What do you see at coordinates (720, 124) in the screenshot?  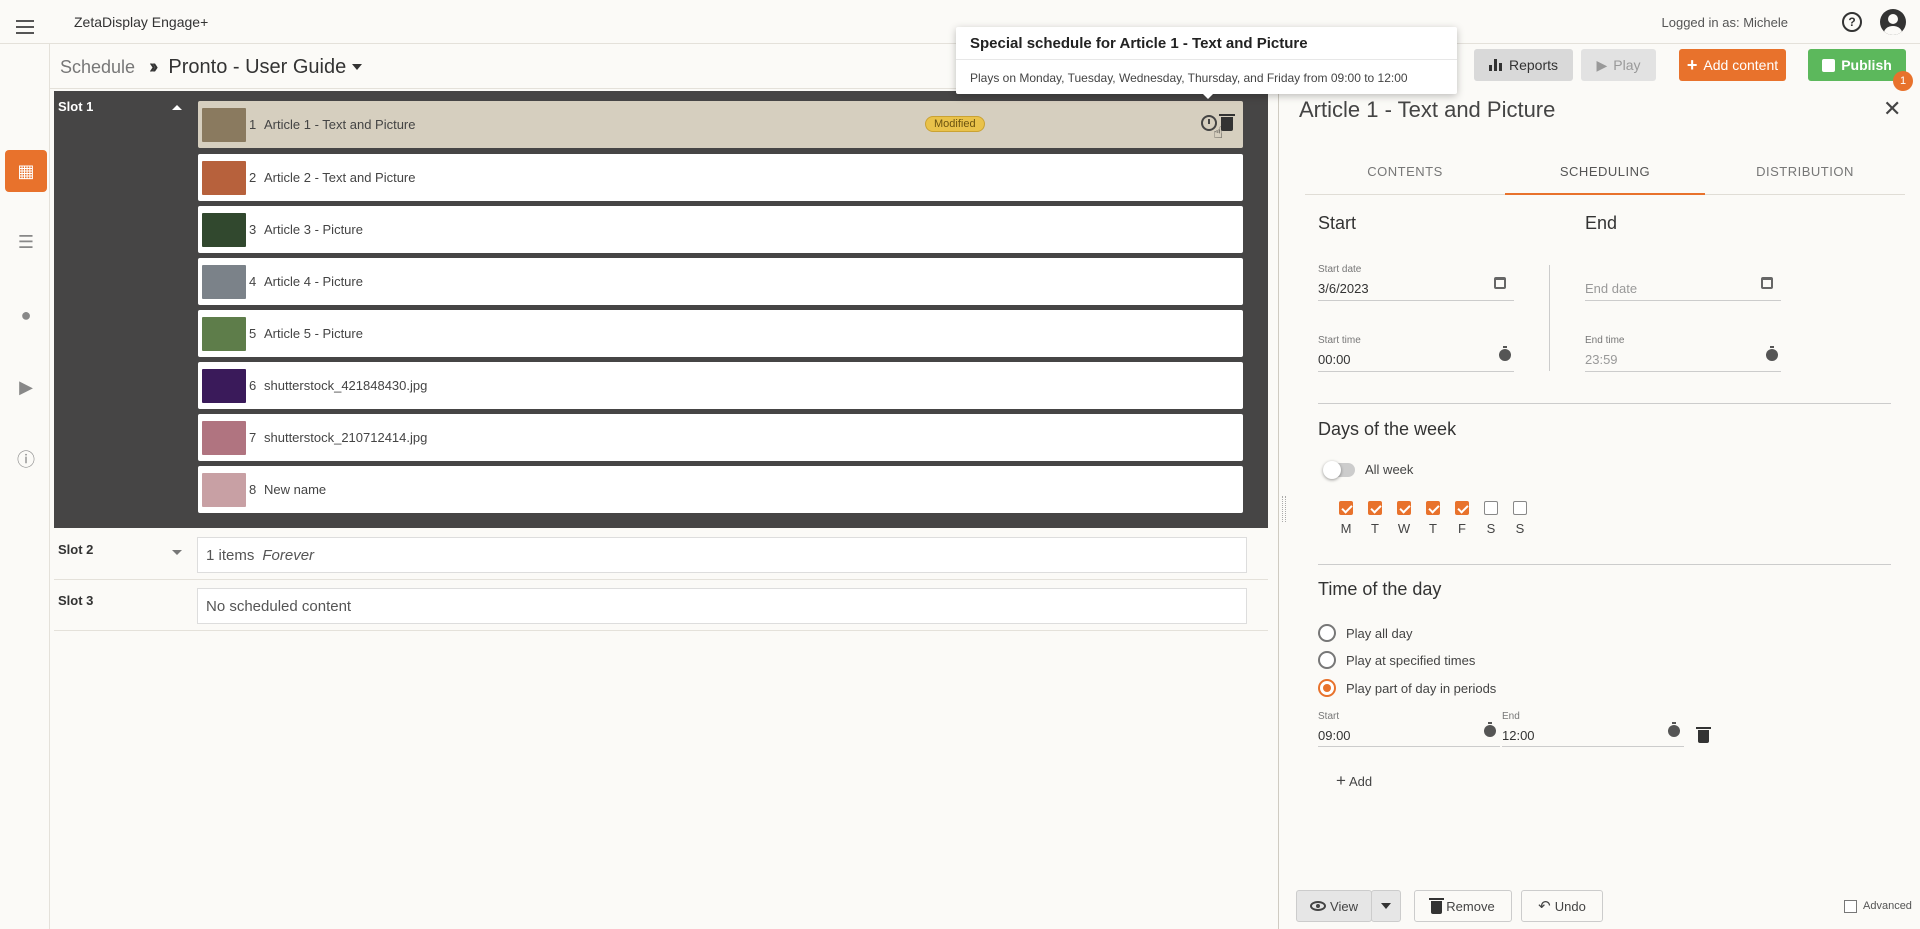 I see `playlist-item: 1 Article 1 - Text and Picture Modified ☝` at bounding box center [720, 124].